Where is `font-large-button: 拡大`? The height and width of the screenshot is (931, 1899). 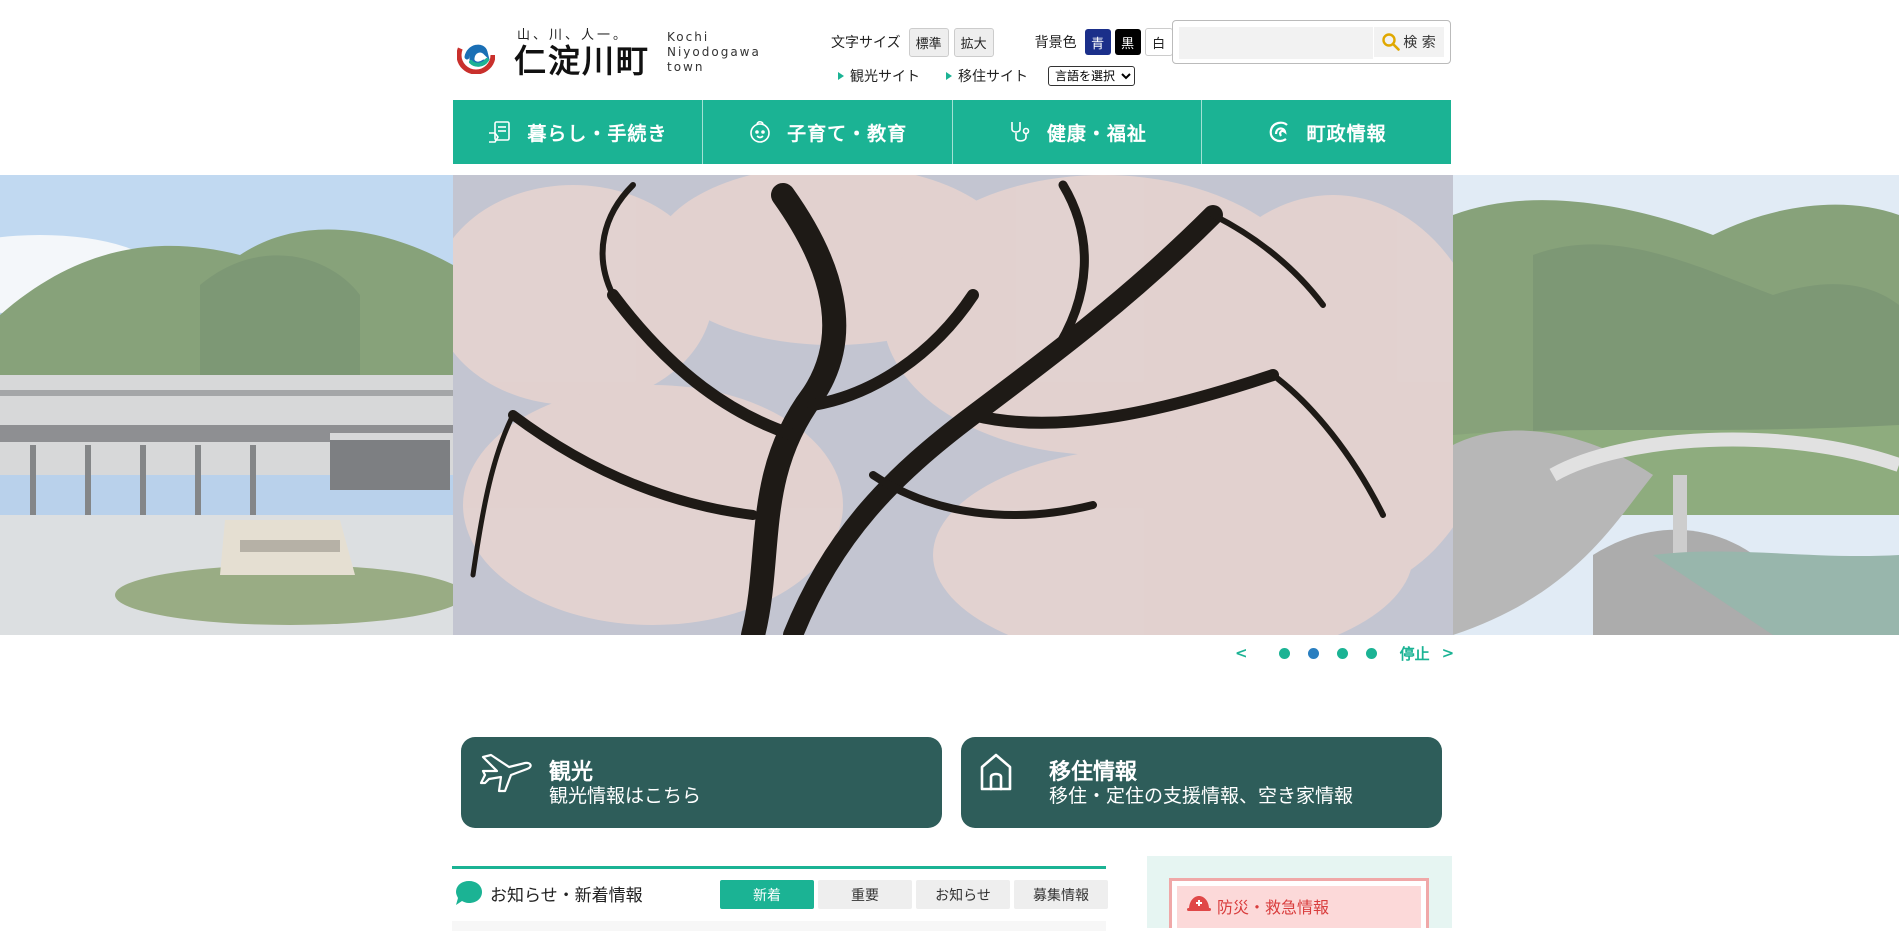 font-large-button: 拡大 is located at coordinates (973, 42).